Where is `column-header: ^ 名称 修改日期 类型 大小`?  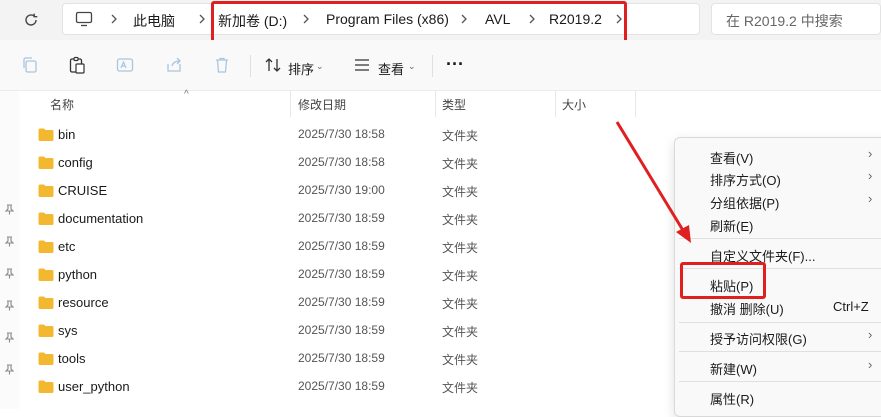
column-header: ^ 名称 修改日期 类型 大小 is located at coordinates (340, 103).